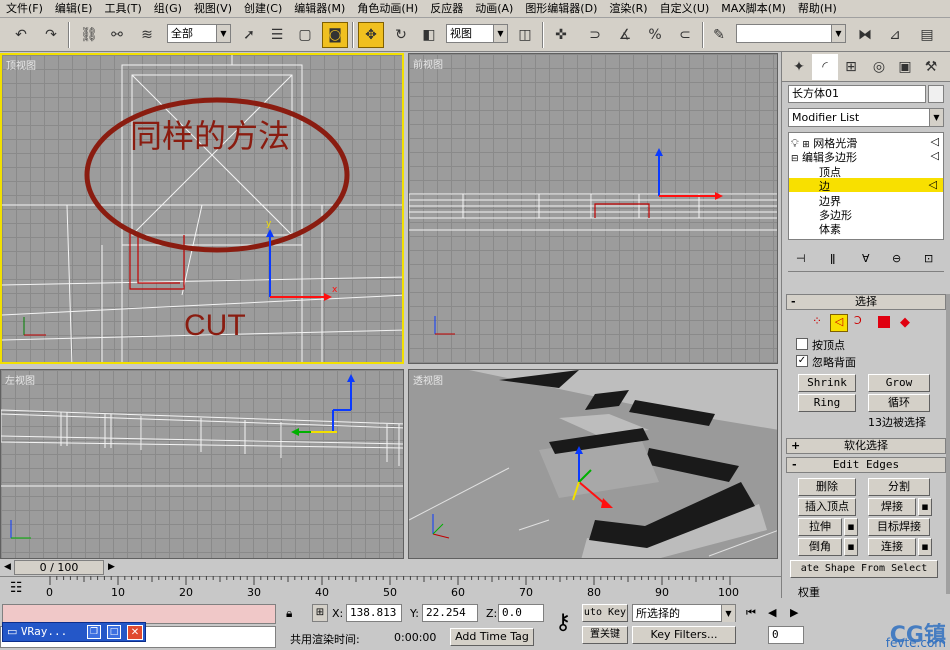 Image resolution: width=950 pixels, height=650 pixels. I want to click on viewport-left-label: 左视图, so click(20, 379).